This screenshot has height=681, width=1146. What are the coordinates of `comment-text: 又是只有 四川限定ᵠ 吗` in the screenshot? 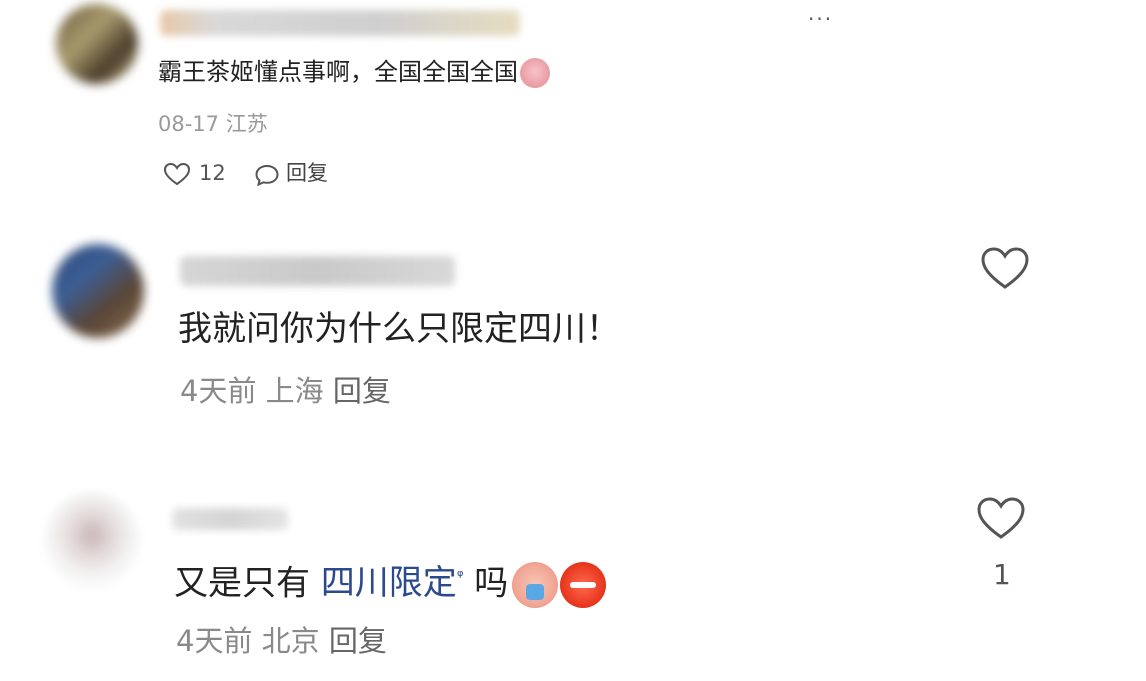 It's located at (390, 582).